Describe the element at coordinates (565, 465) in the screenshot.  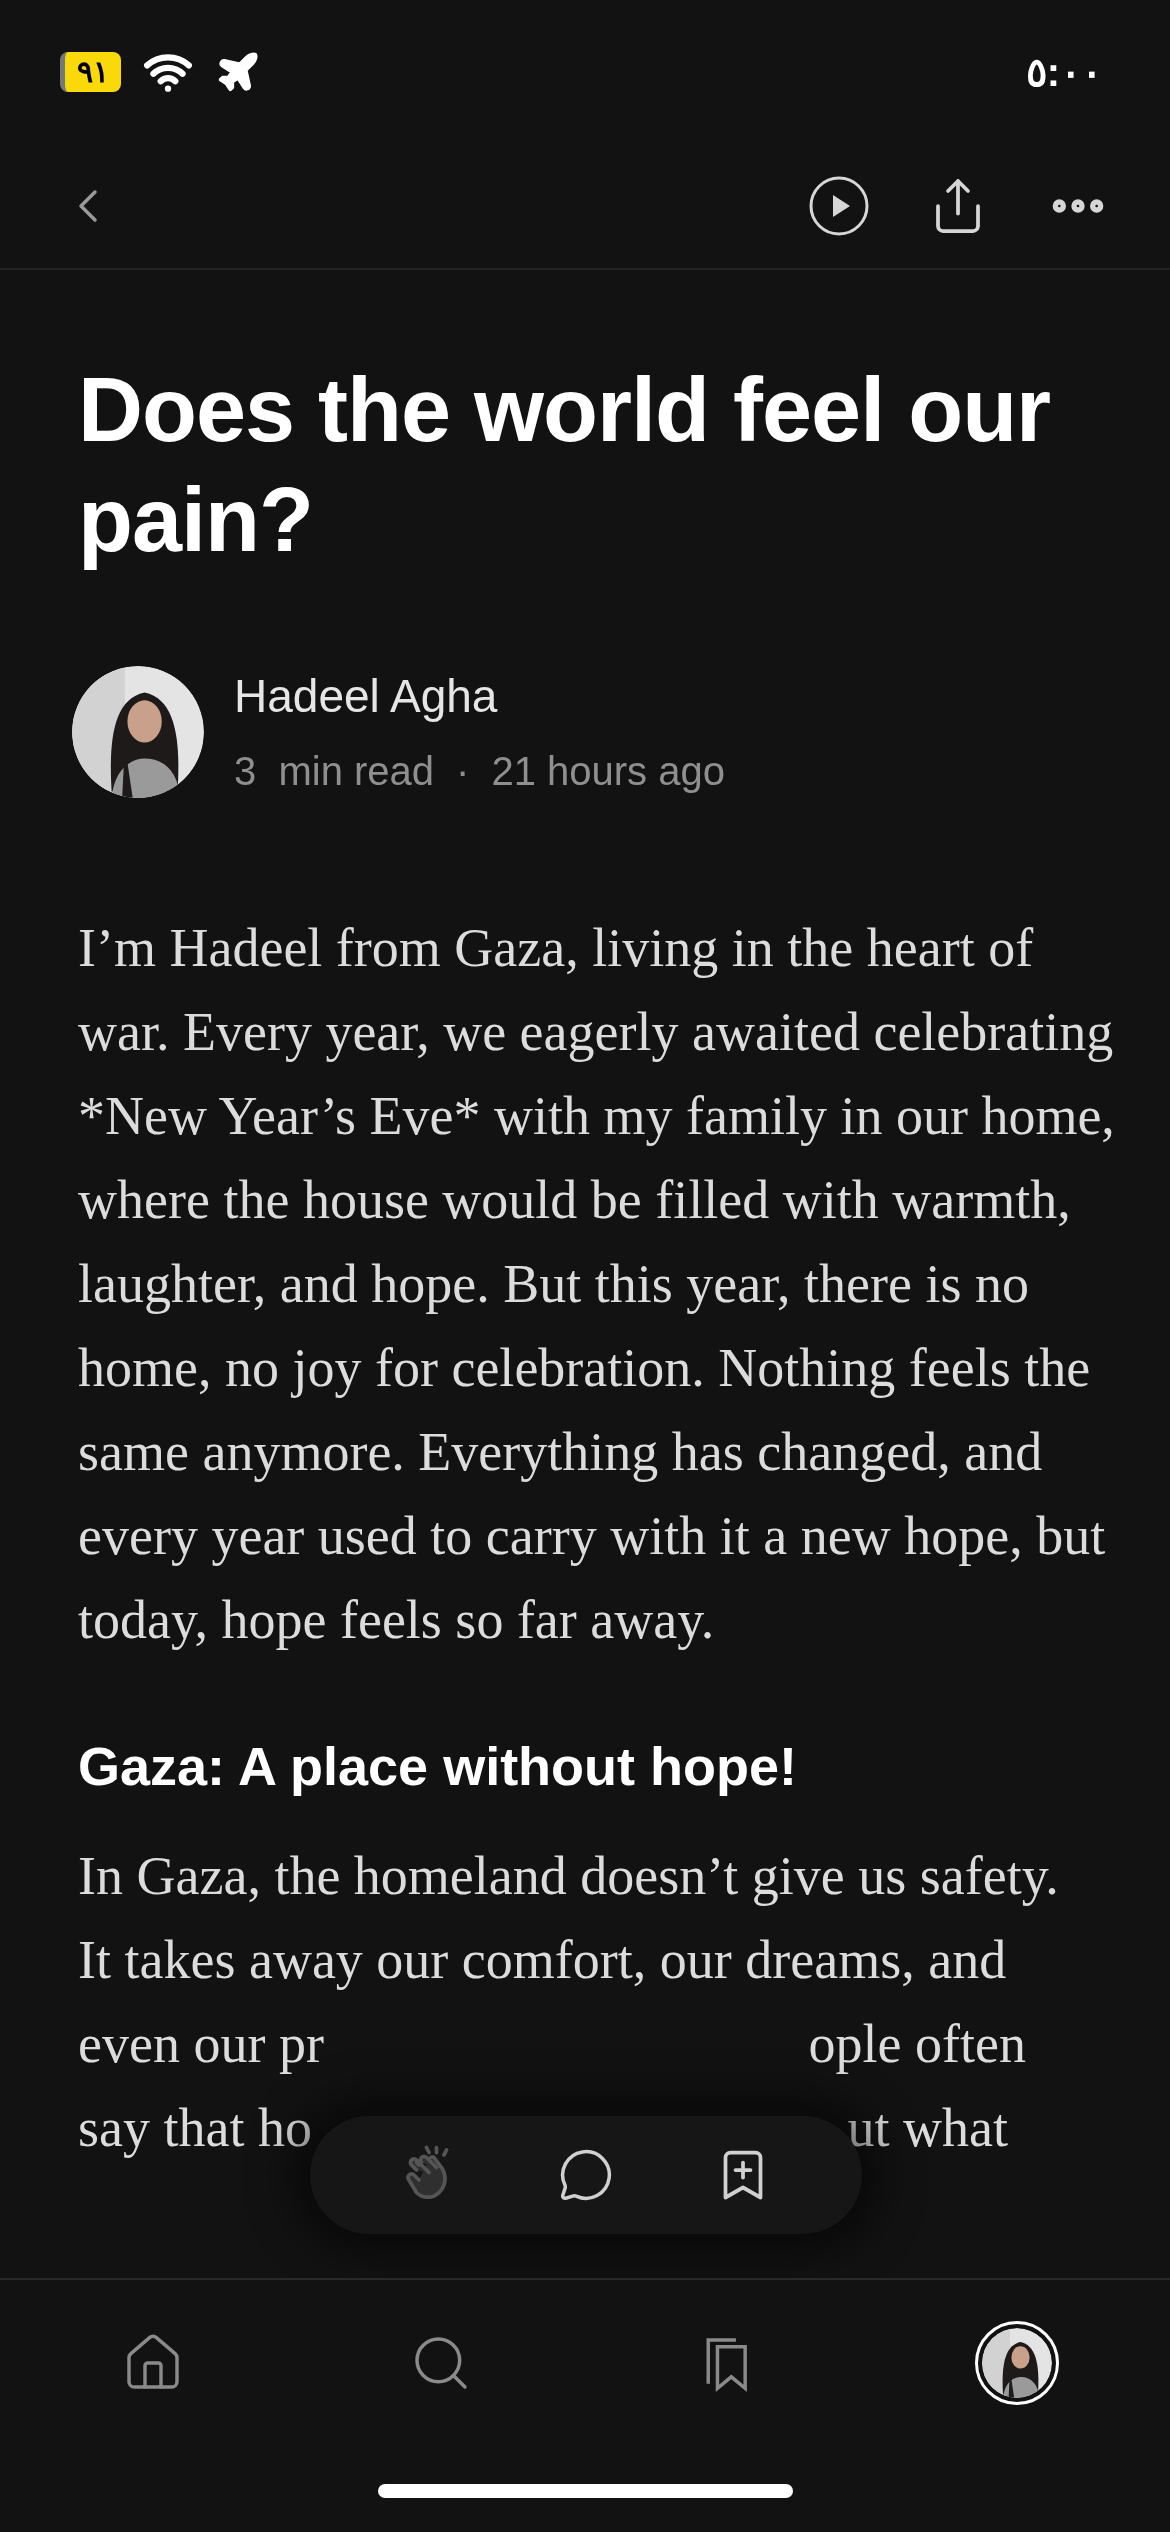
I see `article-title: Does the world feel our pain?` at that location.